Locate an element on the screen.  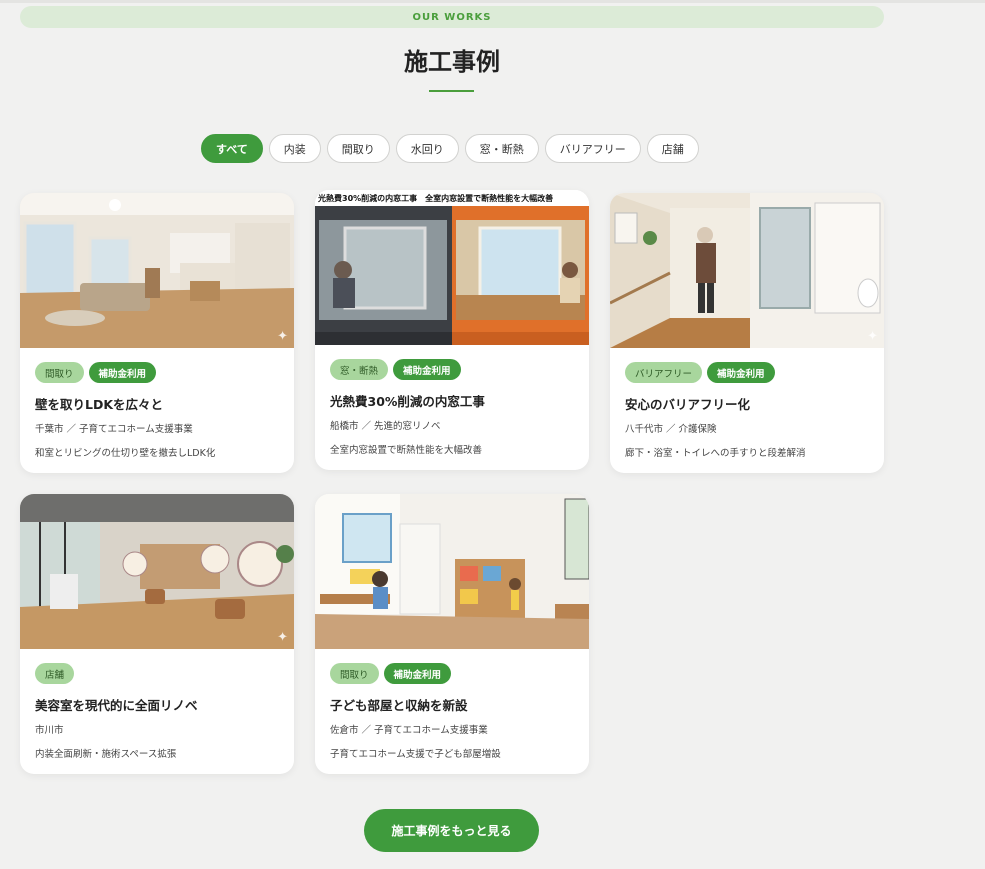
filter-bar: すべて 内装 間取り 水回り 窓・断熱 バリアフリー 店舗 is located at coordinates (450, 148).